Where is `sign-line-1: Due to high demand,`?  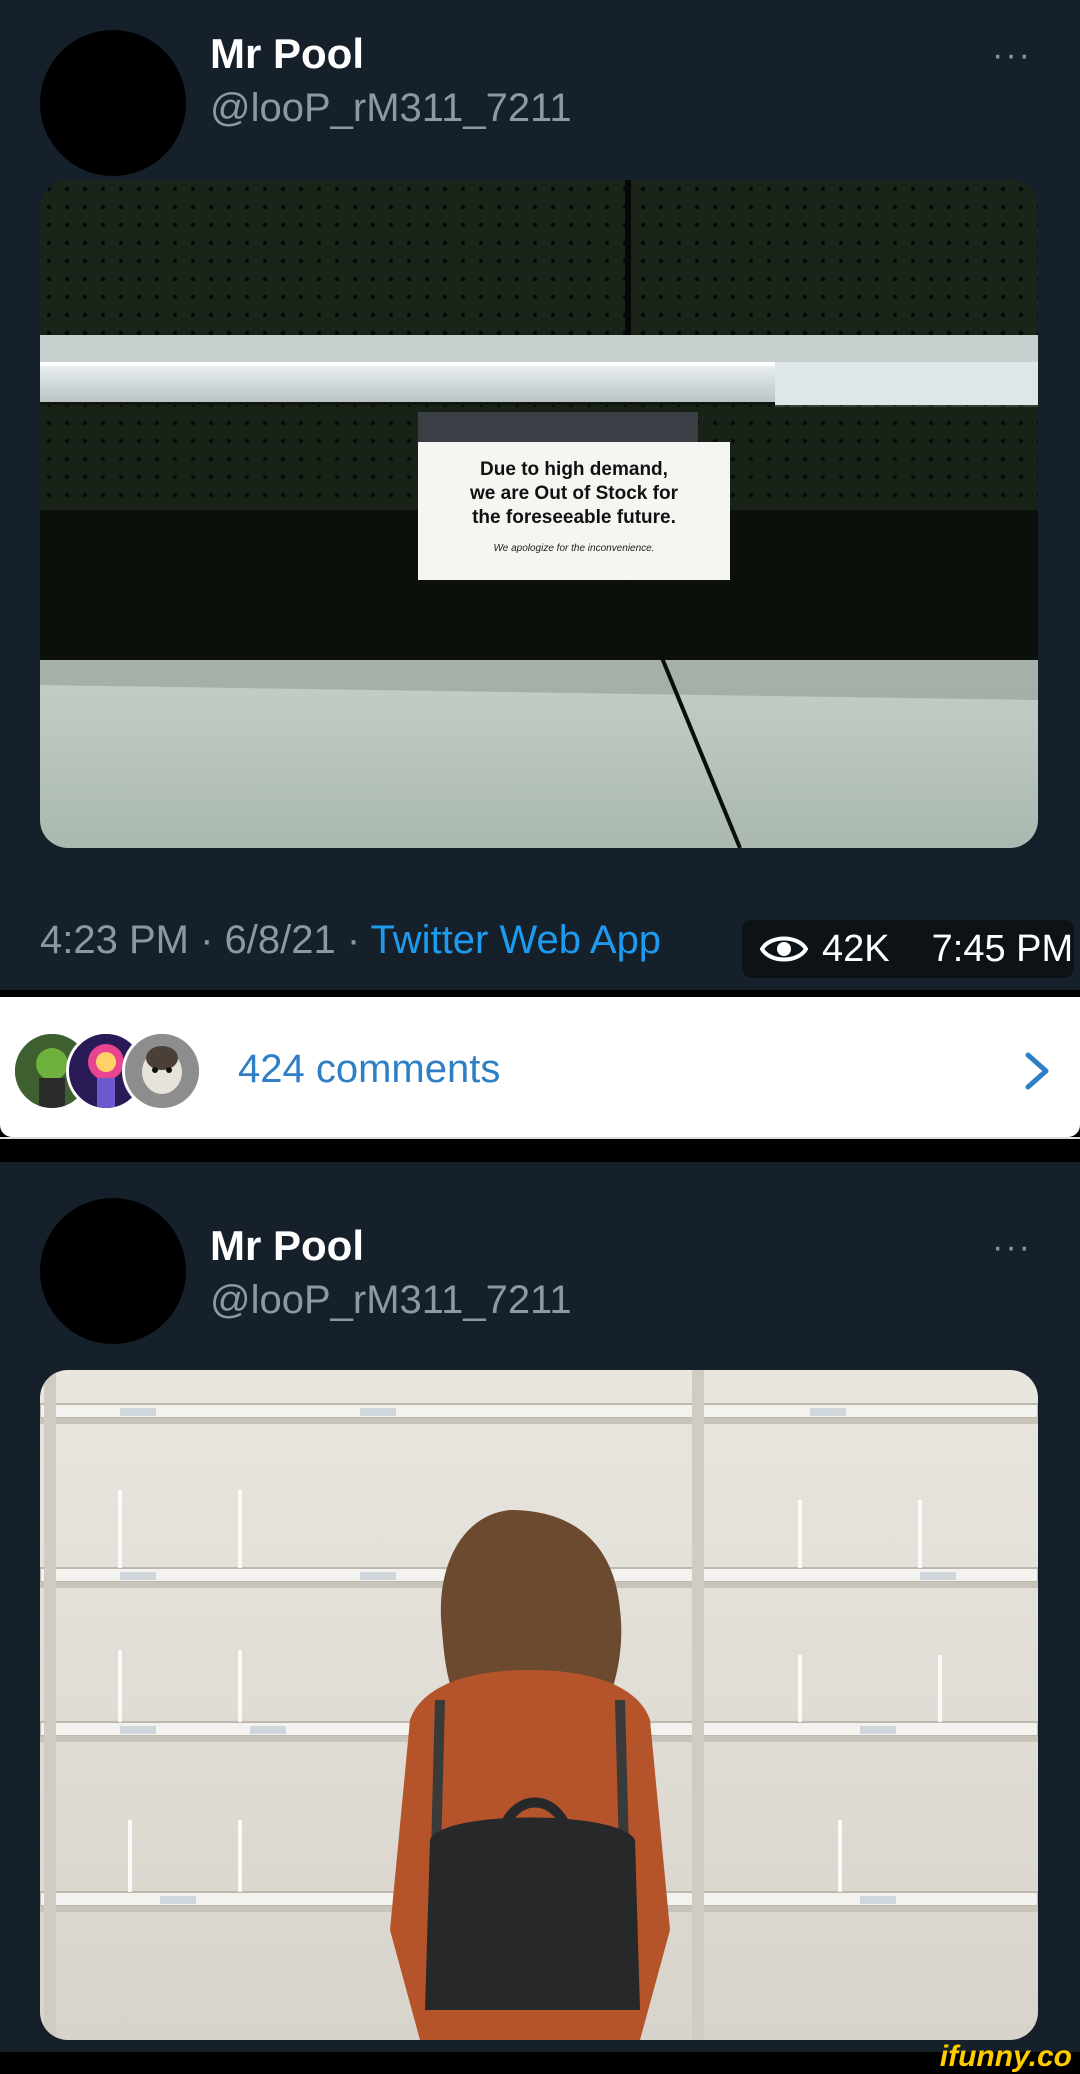
sign-line-1: Due to high demand, is located at coordinates (574, 469).